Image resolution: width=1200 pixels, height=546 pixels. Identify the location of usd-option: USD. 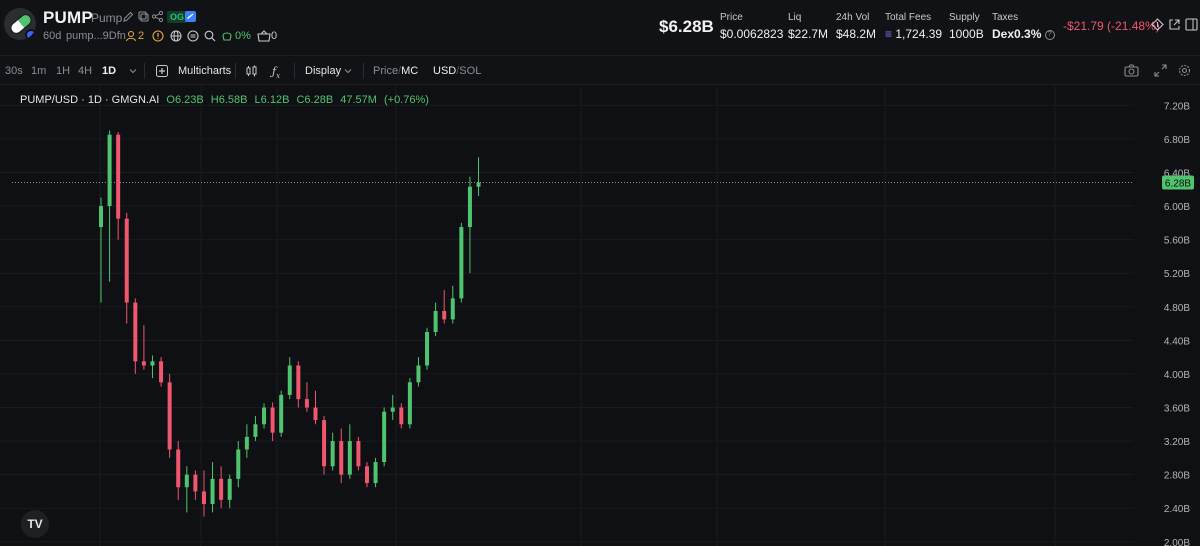
(444, 71).